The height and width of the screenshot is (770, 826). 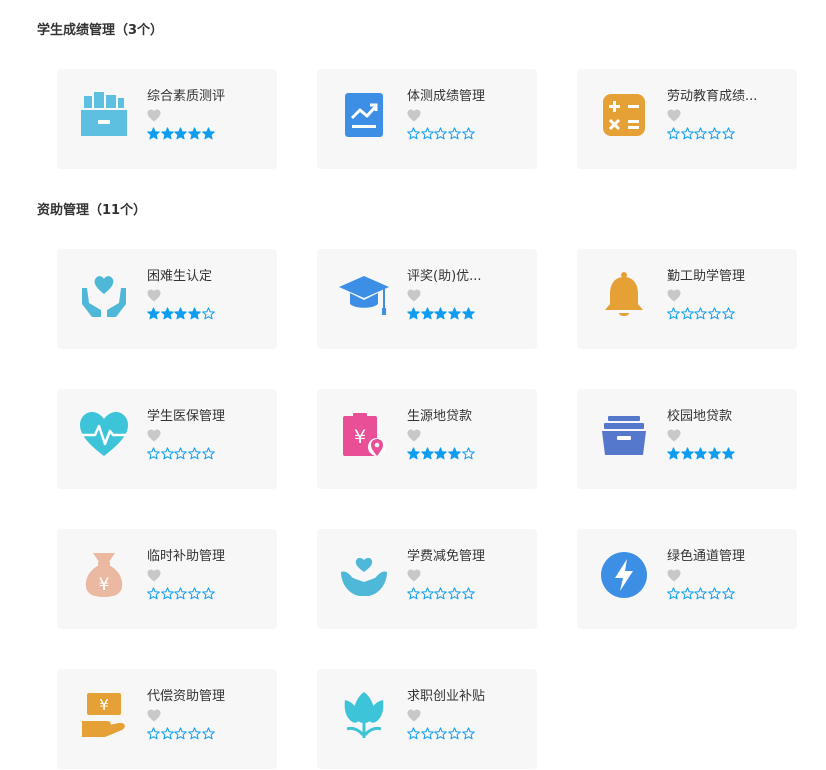 What do you see at coordinates (186, 416) in the screenshot?
I see `app-name: 学生医保管理` at bounding box center [186, 416].